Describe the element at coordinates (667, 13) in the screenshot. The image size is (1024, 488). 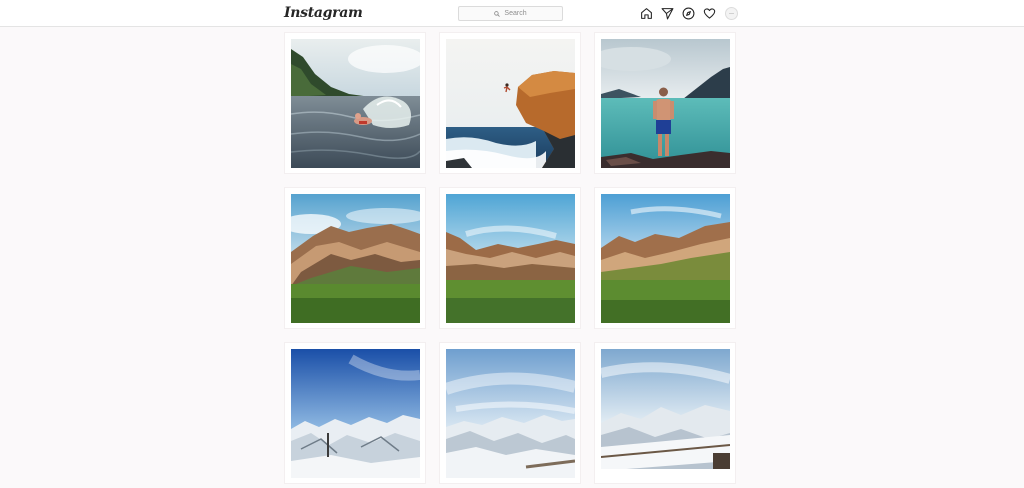
I see `direct-send-icon` at that location.